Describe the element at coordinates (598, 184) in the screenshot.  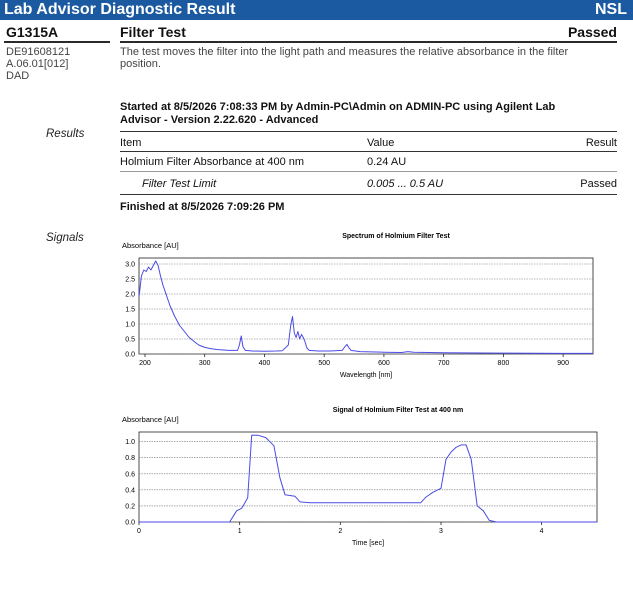
I see `table-row-result: Passed` at that location.